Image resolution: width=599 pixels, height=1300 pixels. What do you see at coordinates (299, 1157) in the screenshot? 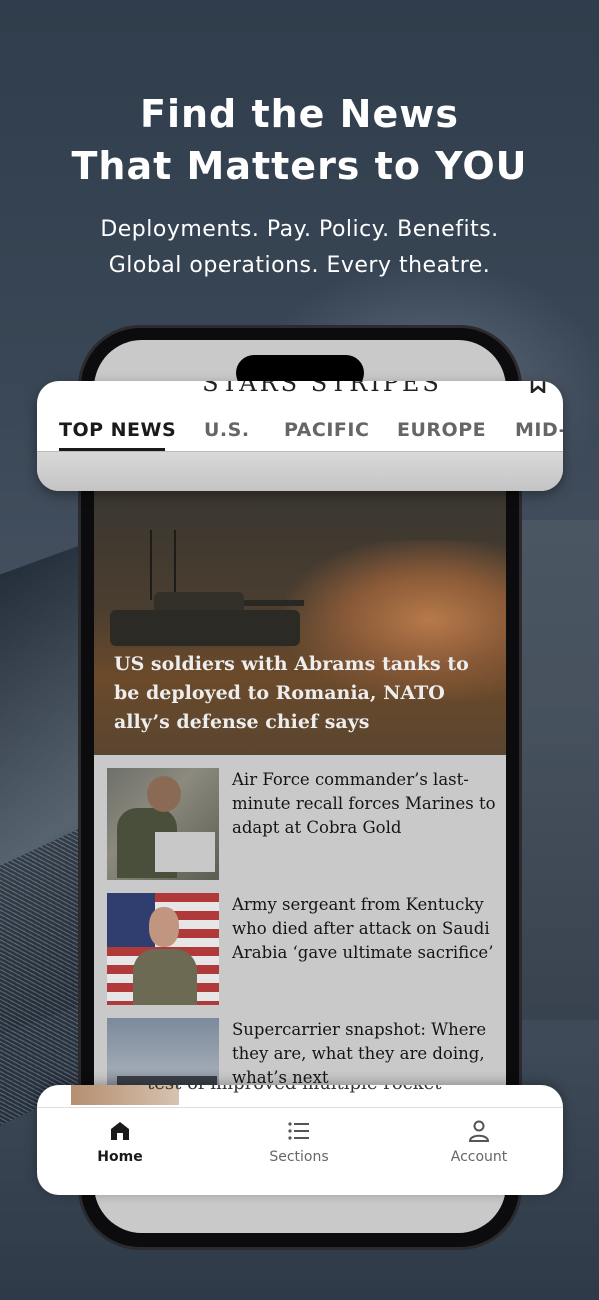
I see `nav-sections-label: Sections` at bounding box center [299, 1157].